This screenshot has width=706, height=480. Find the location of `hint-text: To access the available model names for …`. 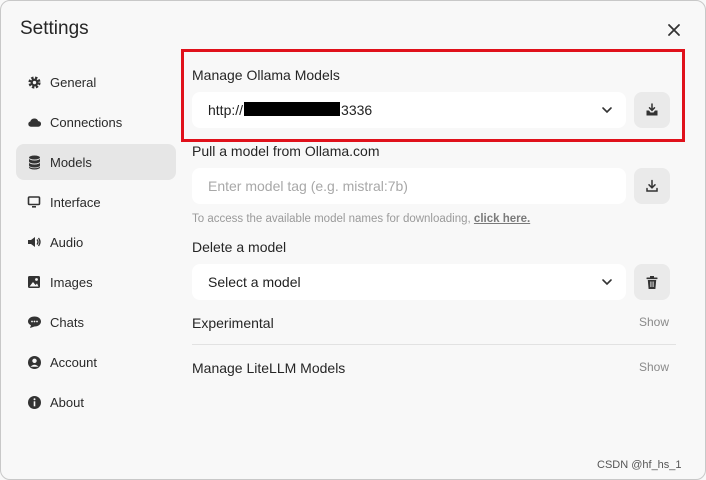

hint-text: To access the available model names for … is located at coordinates (333, 219).